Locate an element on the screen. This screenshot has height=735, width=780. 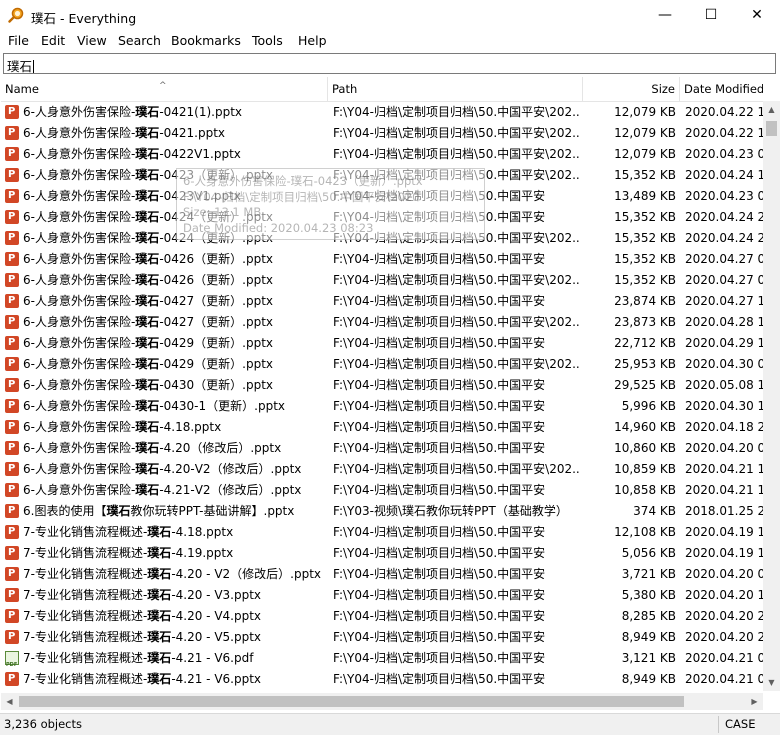
scroll-down-icon: ▼ is located at coordinates (771, 682).